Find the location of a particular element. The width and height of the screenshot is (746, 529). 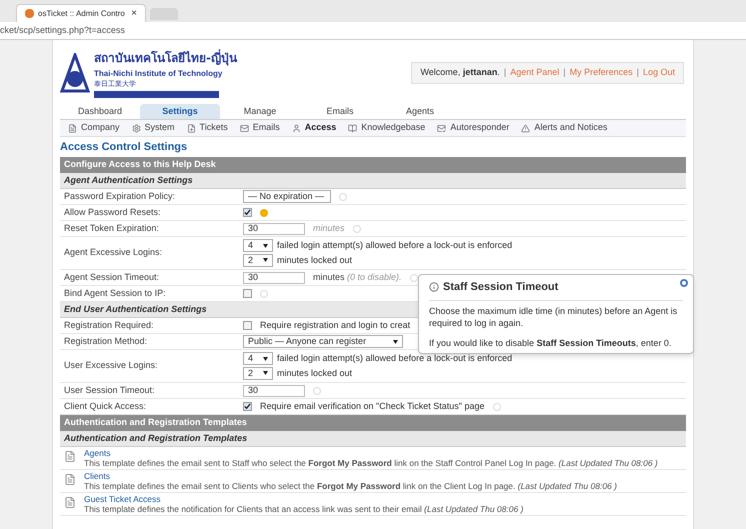

template-description: This template defines the email sent to Clients who select the Forgot My Password link on the Client Log In page. (Last Updated Thu 08:06 ) is located at coordinates (350, 486).